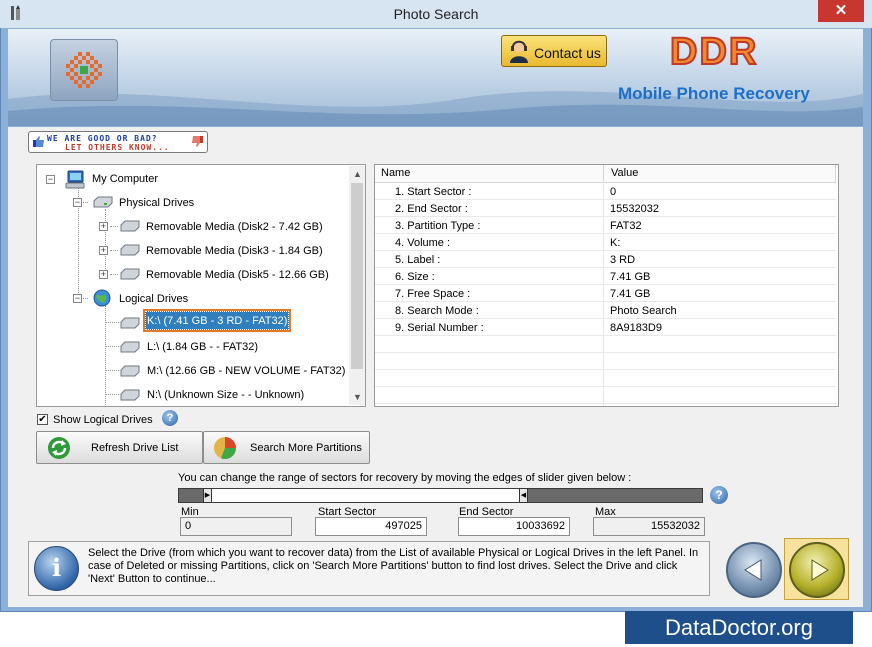 Image resolution: width=872 pixels, height=647 pixels. What do you see at coordinates (820, 570) in the screenshot?
I see `next-arrow-icon` at bounding box center [820, 570].